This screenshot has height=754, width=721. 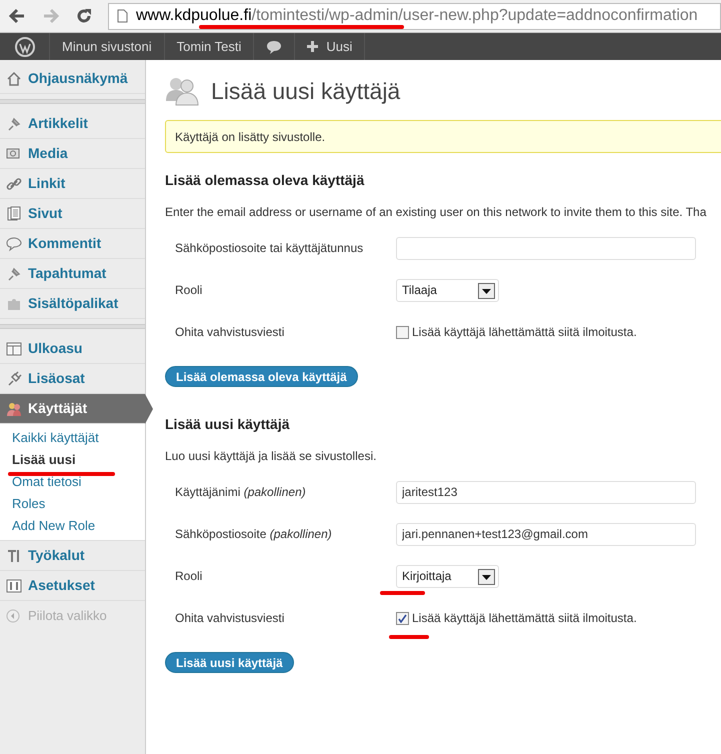 What do you see at coordinates (261, 376) in the screenshot?
I see `add-existing-user-button: Lisää olemassa oleva käyttäjä` at bounding box center [261, 376].